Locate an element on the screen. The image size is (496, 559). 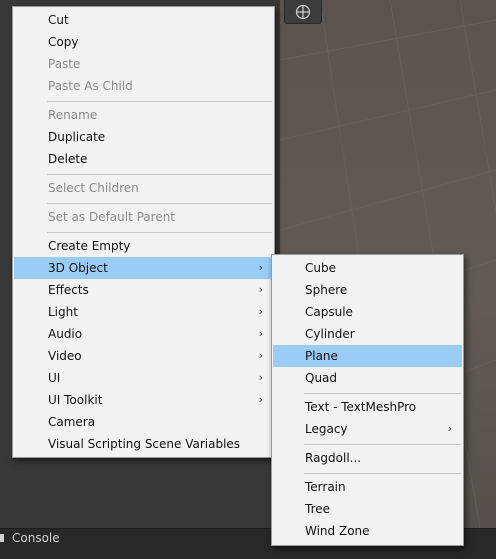
move-tool-button is located at coordinates (303, 12).